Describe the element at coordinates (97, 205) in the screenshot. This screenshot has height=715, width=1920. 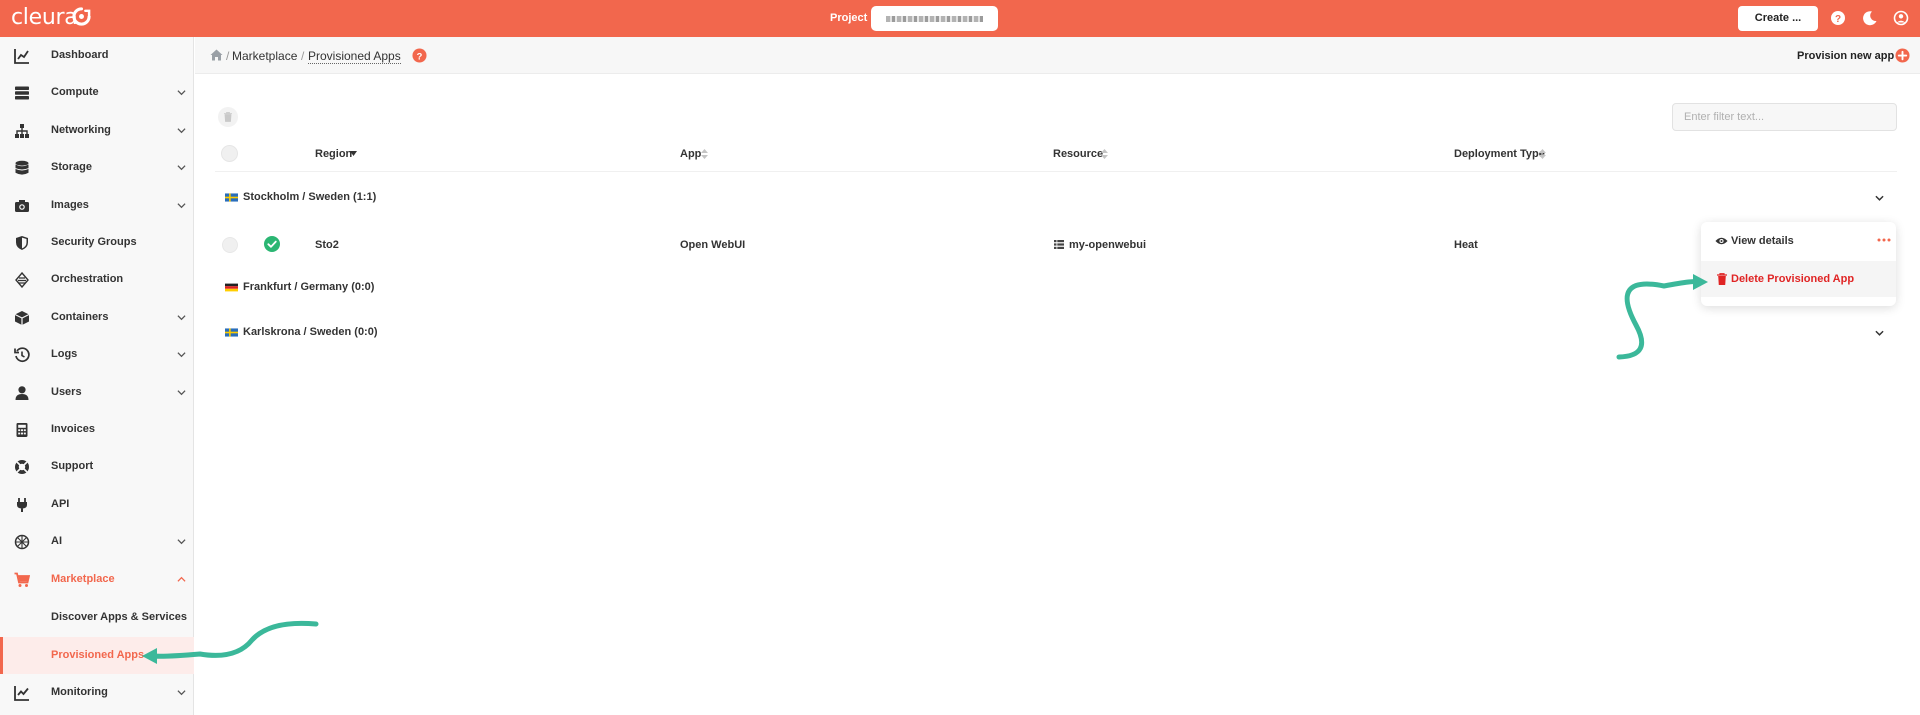
I see `sidebar-item-images: Images` at that location.